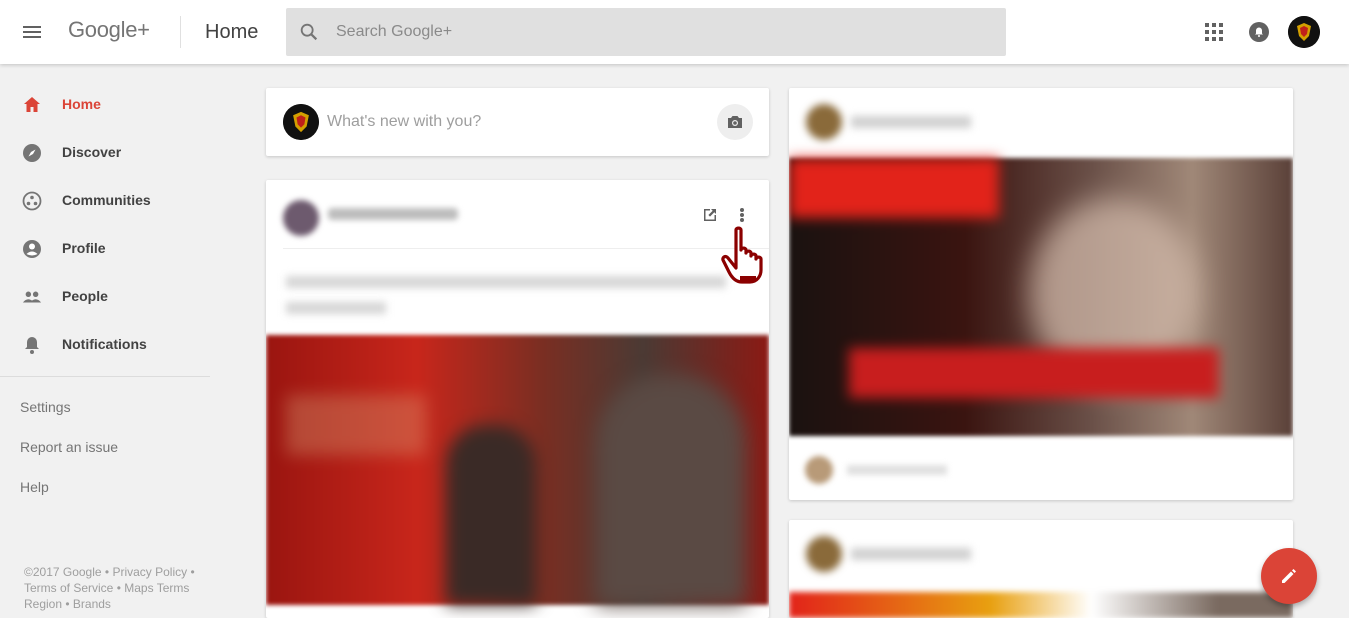 The height and width of the screenshot is (618, 1349). What do you see at coordinates (1259, 32) in the screenshot?
I see `notifications-bell-icon` at bounding box center [1259, 32].